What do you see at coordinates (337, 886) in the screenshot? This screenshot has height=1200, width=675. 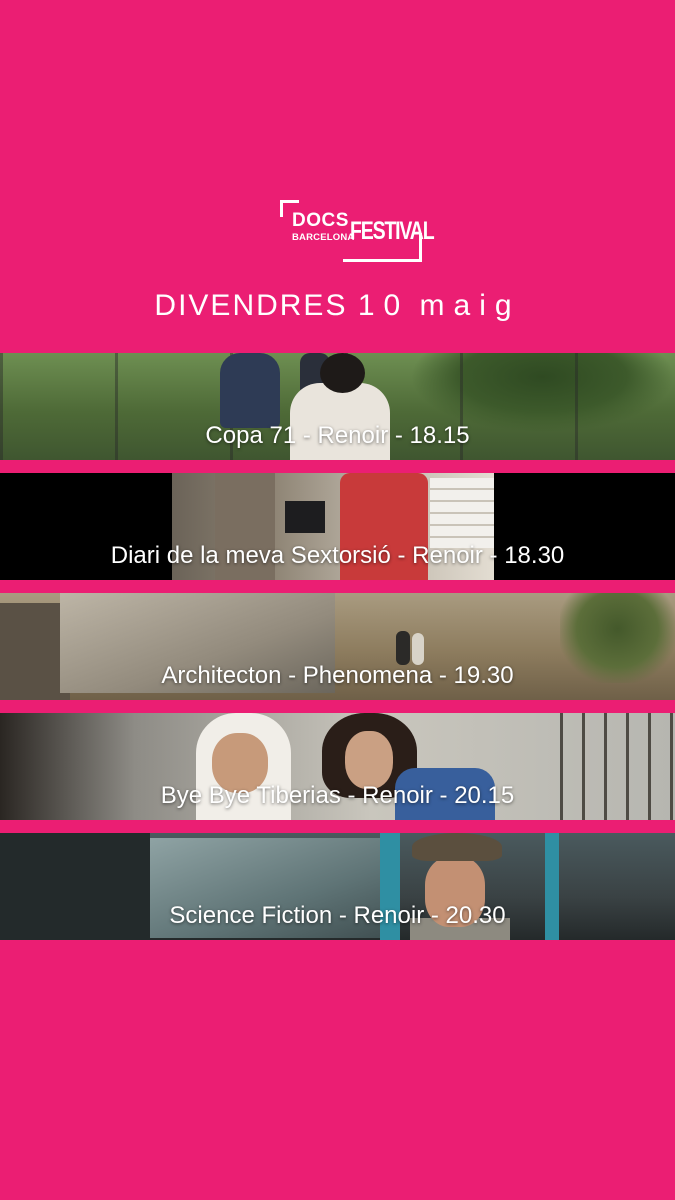 I see `screening-card-science-fiction: Science Fiction - Renoir - 20.30` at bounding box center [337, 886].